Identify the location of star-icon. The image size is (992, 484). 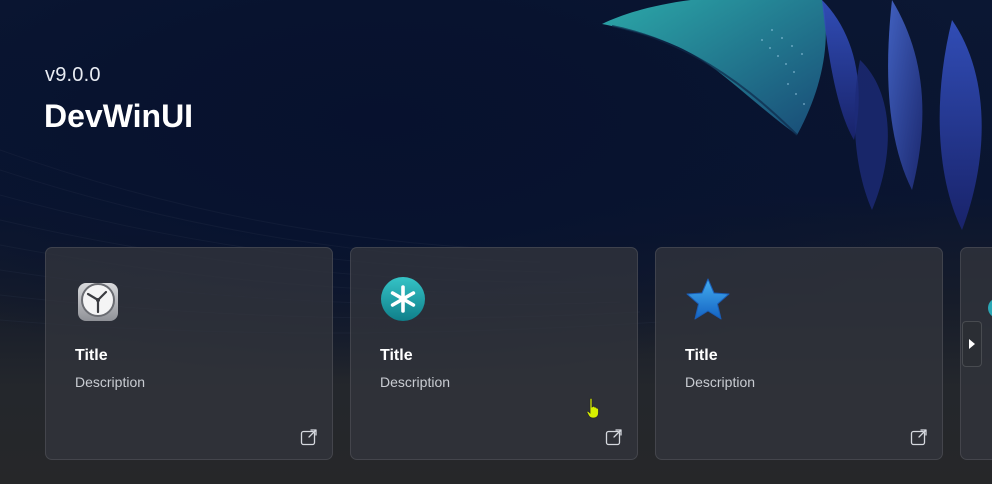
(708, 299).